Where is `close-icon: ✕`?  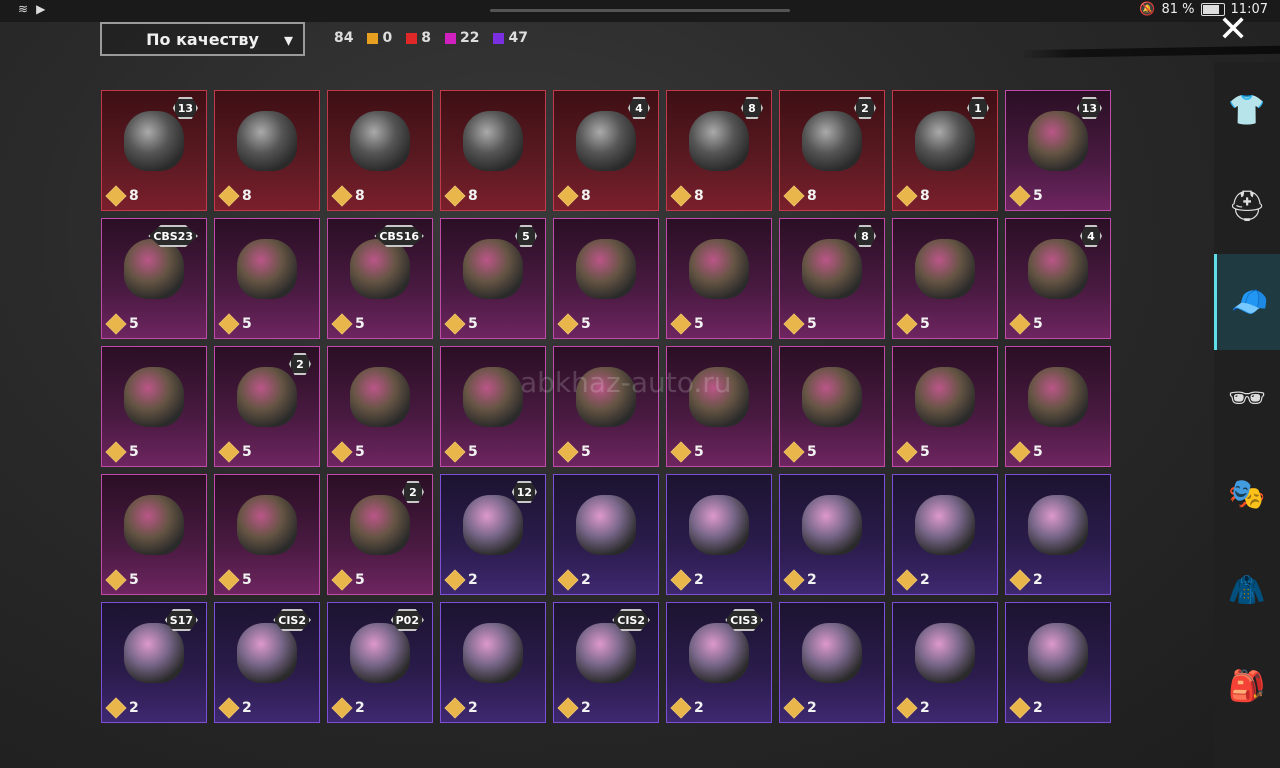
close-icon: ✕ is located at coordinates (1233, 30).